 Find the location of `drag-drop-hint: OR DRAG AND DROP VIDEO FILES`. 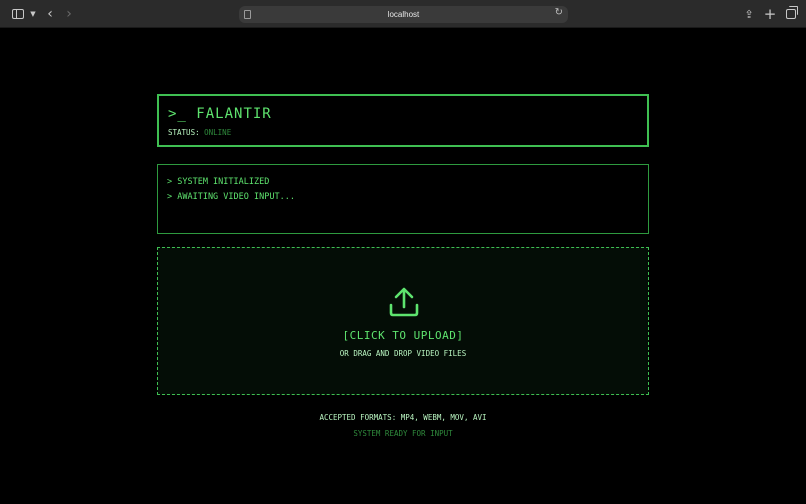

drag-drop-hint: OR DRAG AND DROP VIDEO FILES is located at coordinates (403, 353).